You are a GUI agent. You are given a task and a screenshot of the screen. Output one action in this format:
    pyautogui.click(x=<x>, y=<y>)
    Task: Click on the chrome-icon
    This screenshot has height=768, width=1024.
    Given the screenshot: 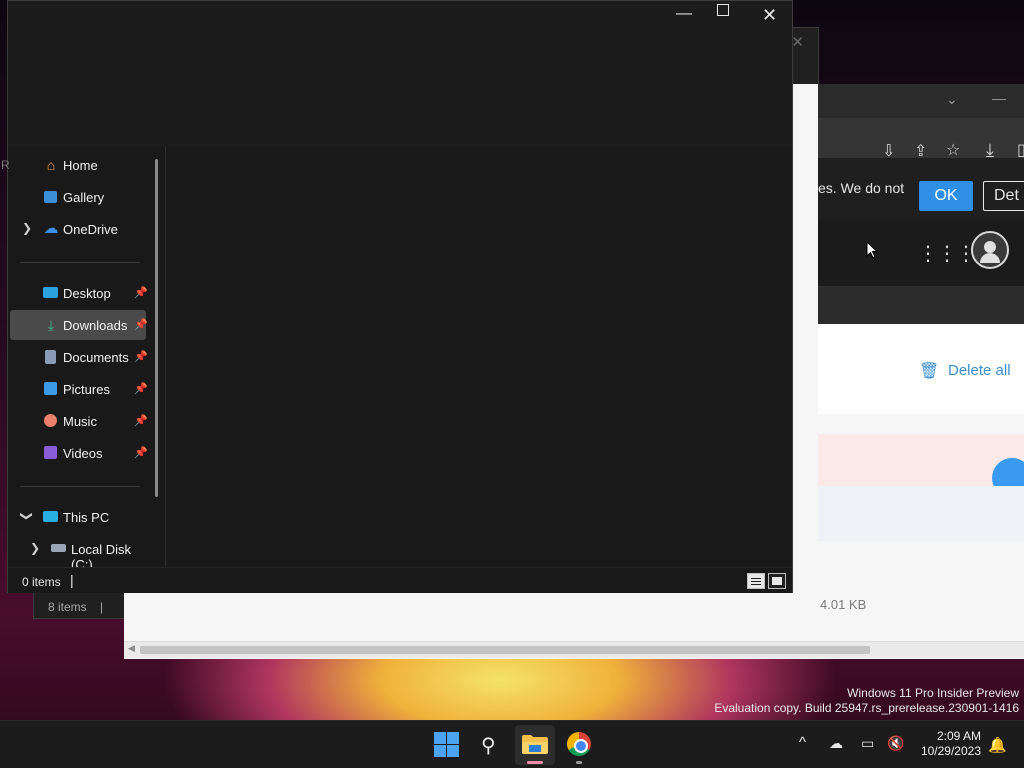 What is the action you would take?
    pyautogui.click(x=579, y=744)
    